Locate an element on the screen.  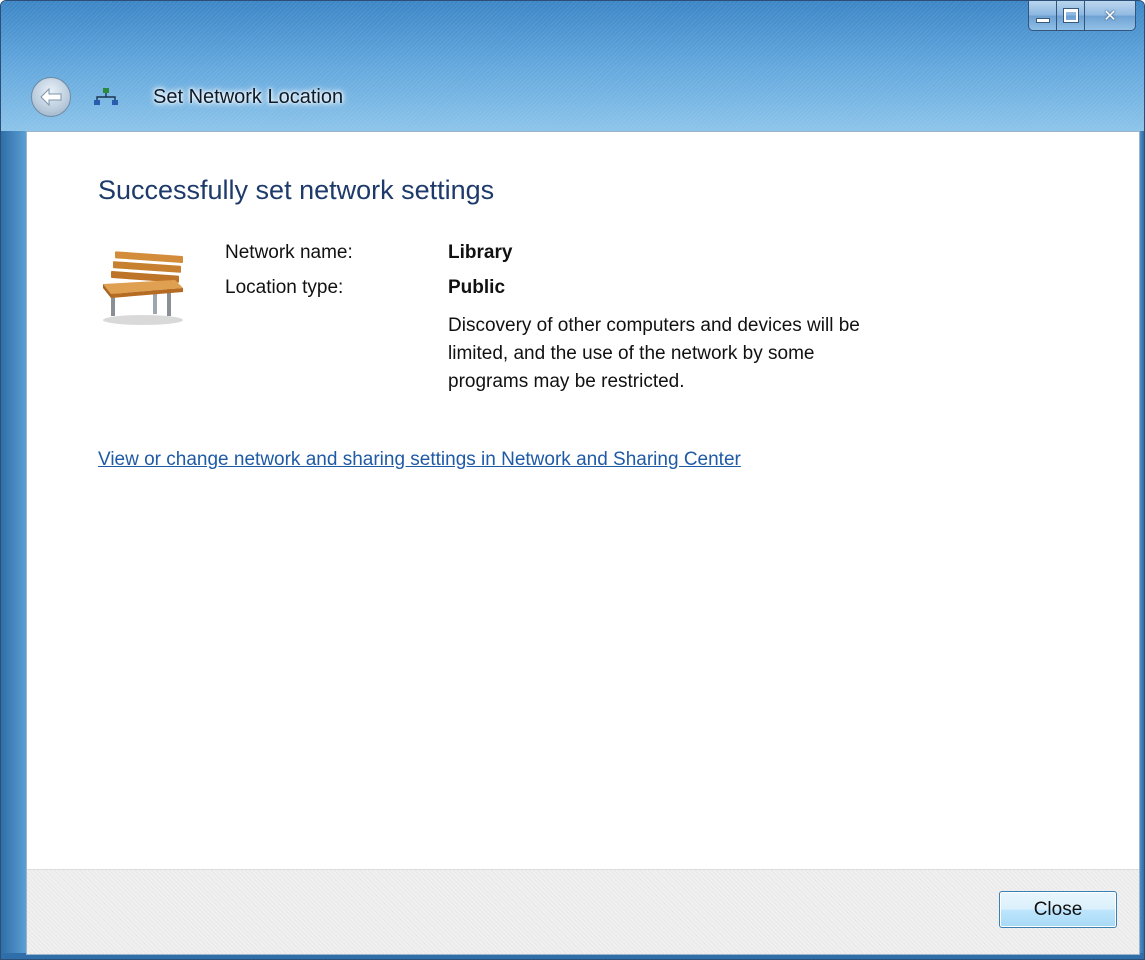
close-button: Close is located at coordinates (1058, 909).